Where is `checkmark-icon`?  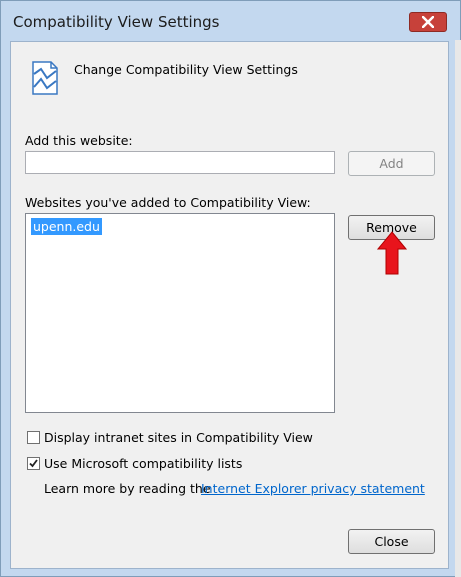 checkmark-icon is located at coordinates (33, 463).